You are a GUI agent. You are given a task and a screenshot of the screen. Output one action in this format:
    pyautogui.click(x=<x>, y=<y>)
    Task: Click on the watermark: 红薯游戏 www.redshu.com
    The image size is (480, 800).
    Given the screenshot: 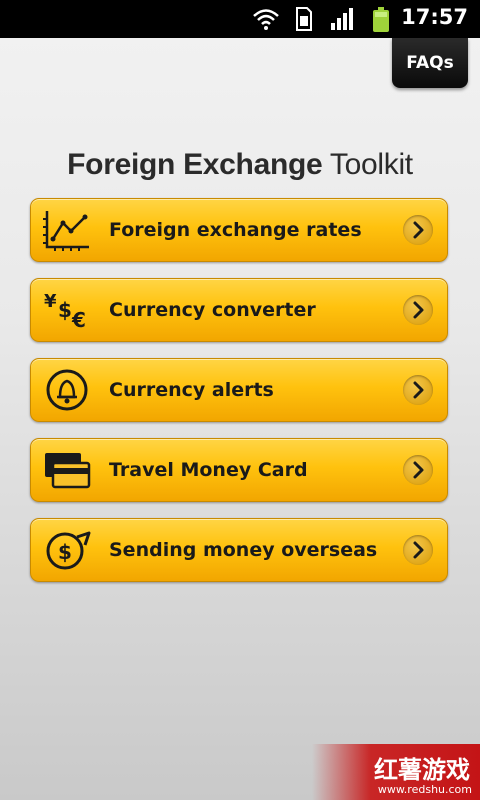 What is the action you would take?
    pyautogui.click(x=396, y=772)
    